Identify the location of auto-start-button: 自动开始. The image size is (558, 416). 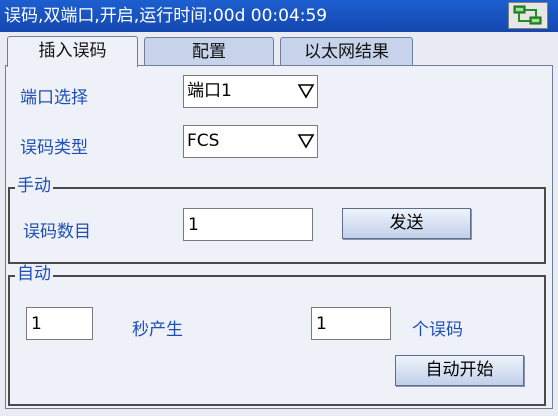
(459, 370).